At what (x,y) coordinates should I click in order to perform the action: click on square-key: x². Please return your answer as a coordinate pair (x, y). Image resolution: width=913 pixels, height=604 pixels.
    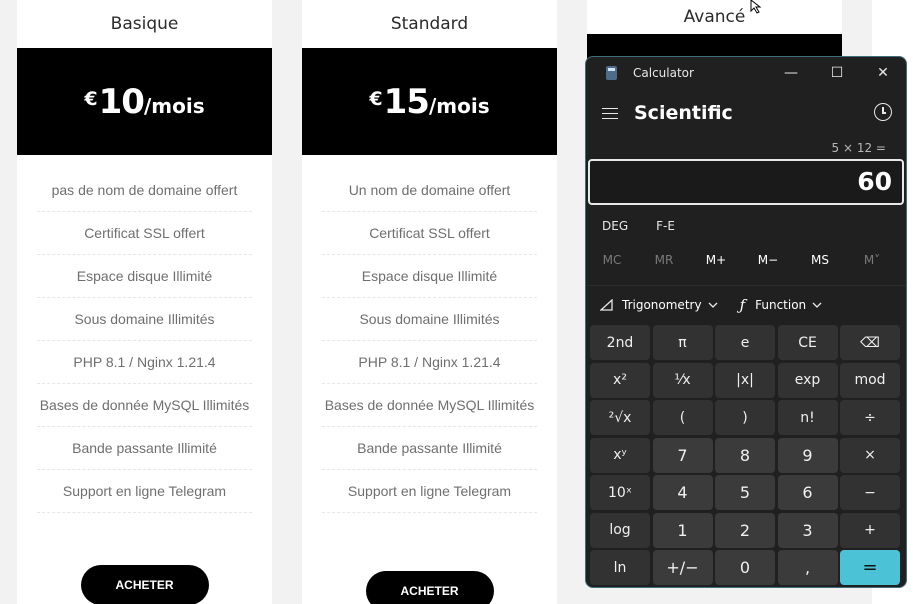
    Looking at the image, I should click on (620, 380).